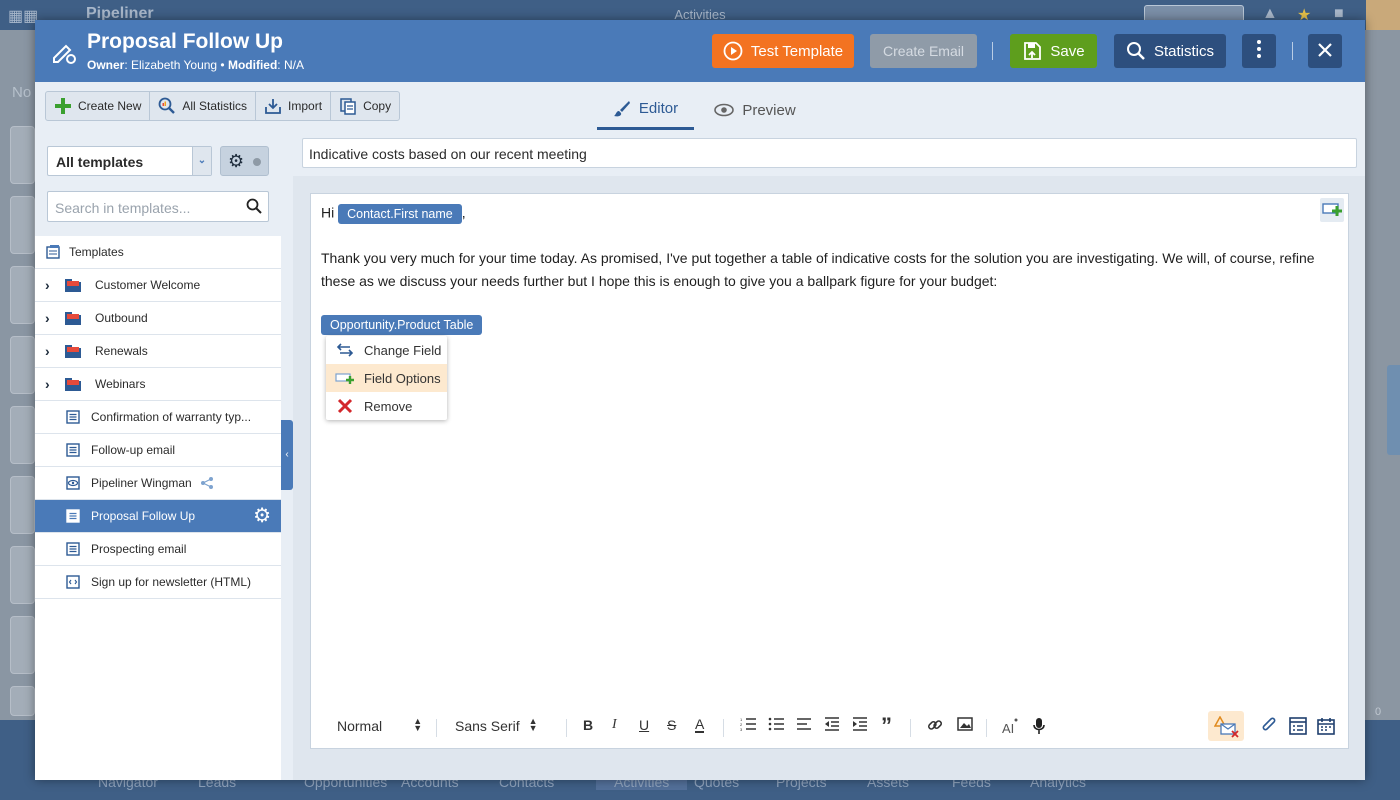  I want to click on save-icon, so click(1032, 51).